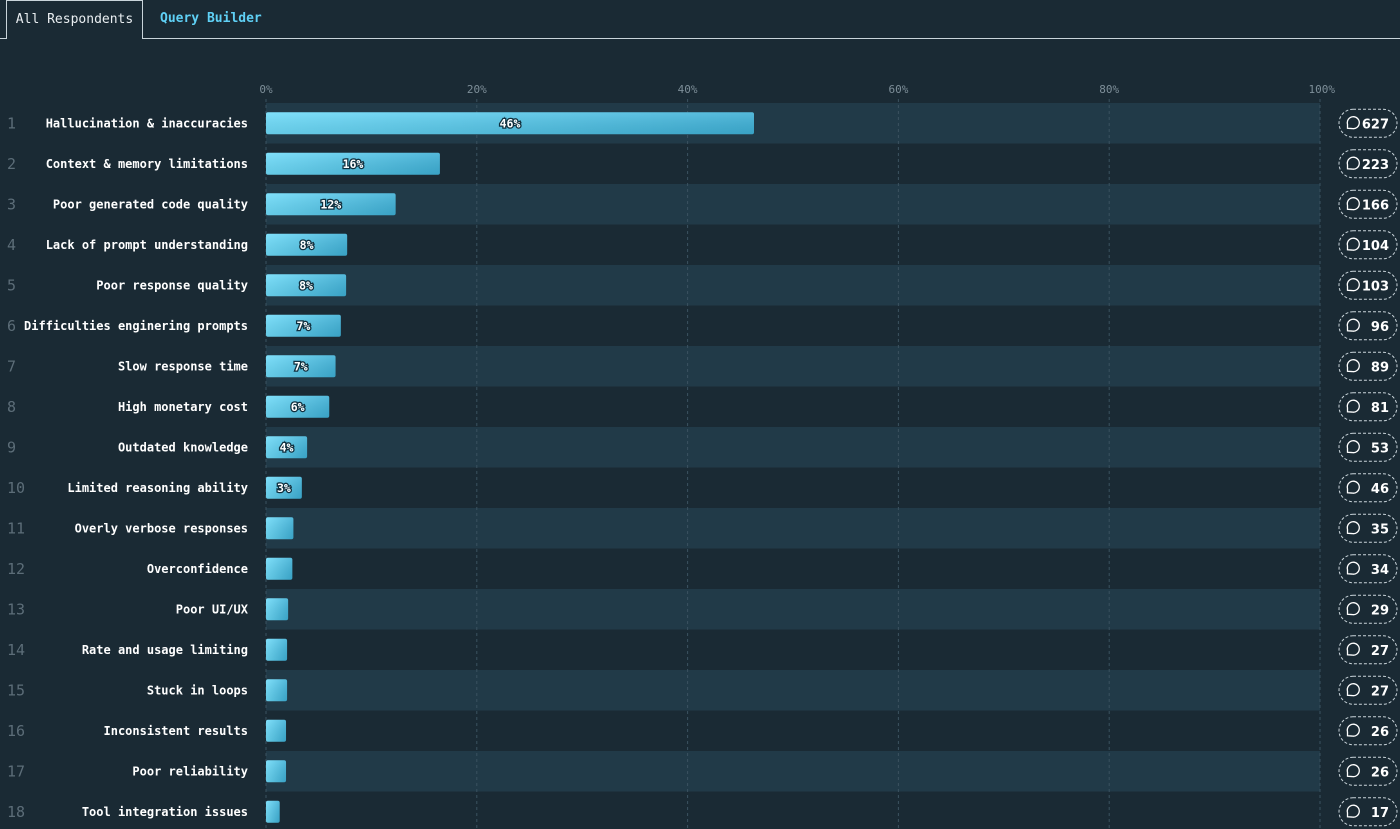 This screenshot has height=829, width=1400. I want to click on rank-number: 3, so click(11, 204).